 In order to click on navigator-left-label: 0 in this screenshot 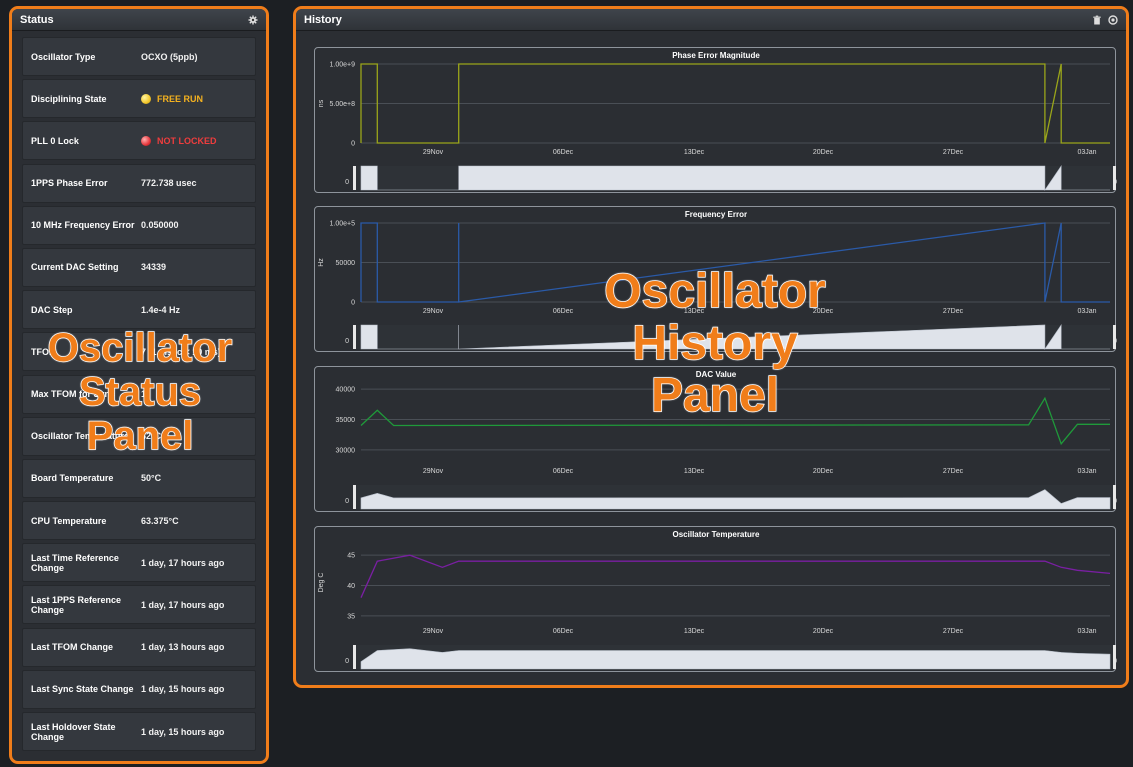, I will do `click(347, 661)`.